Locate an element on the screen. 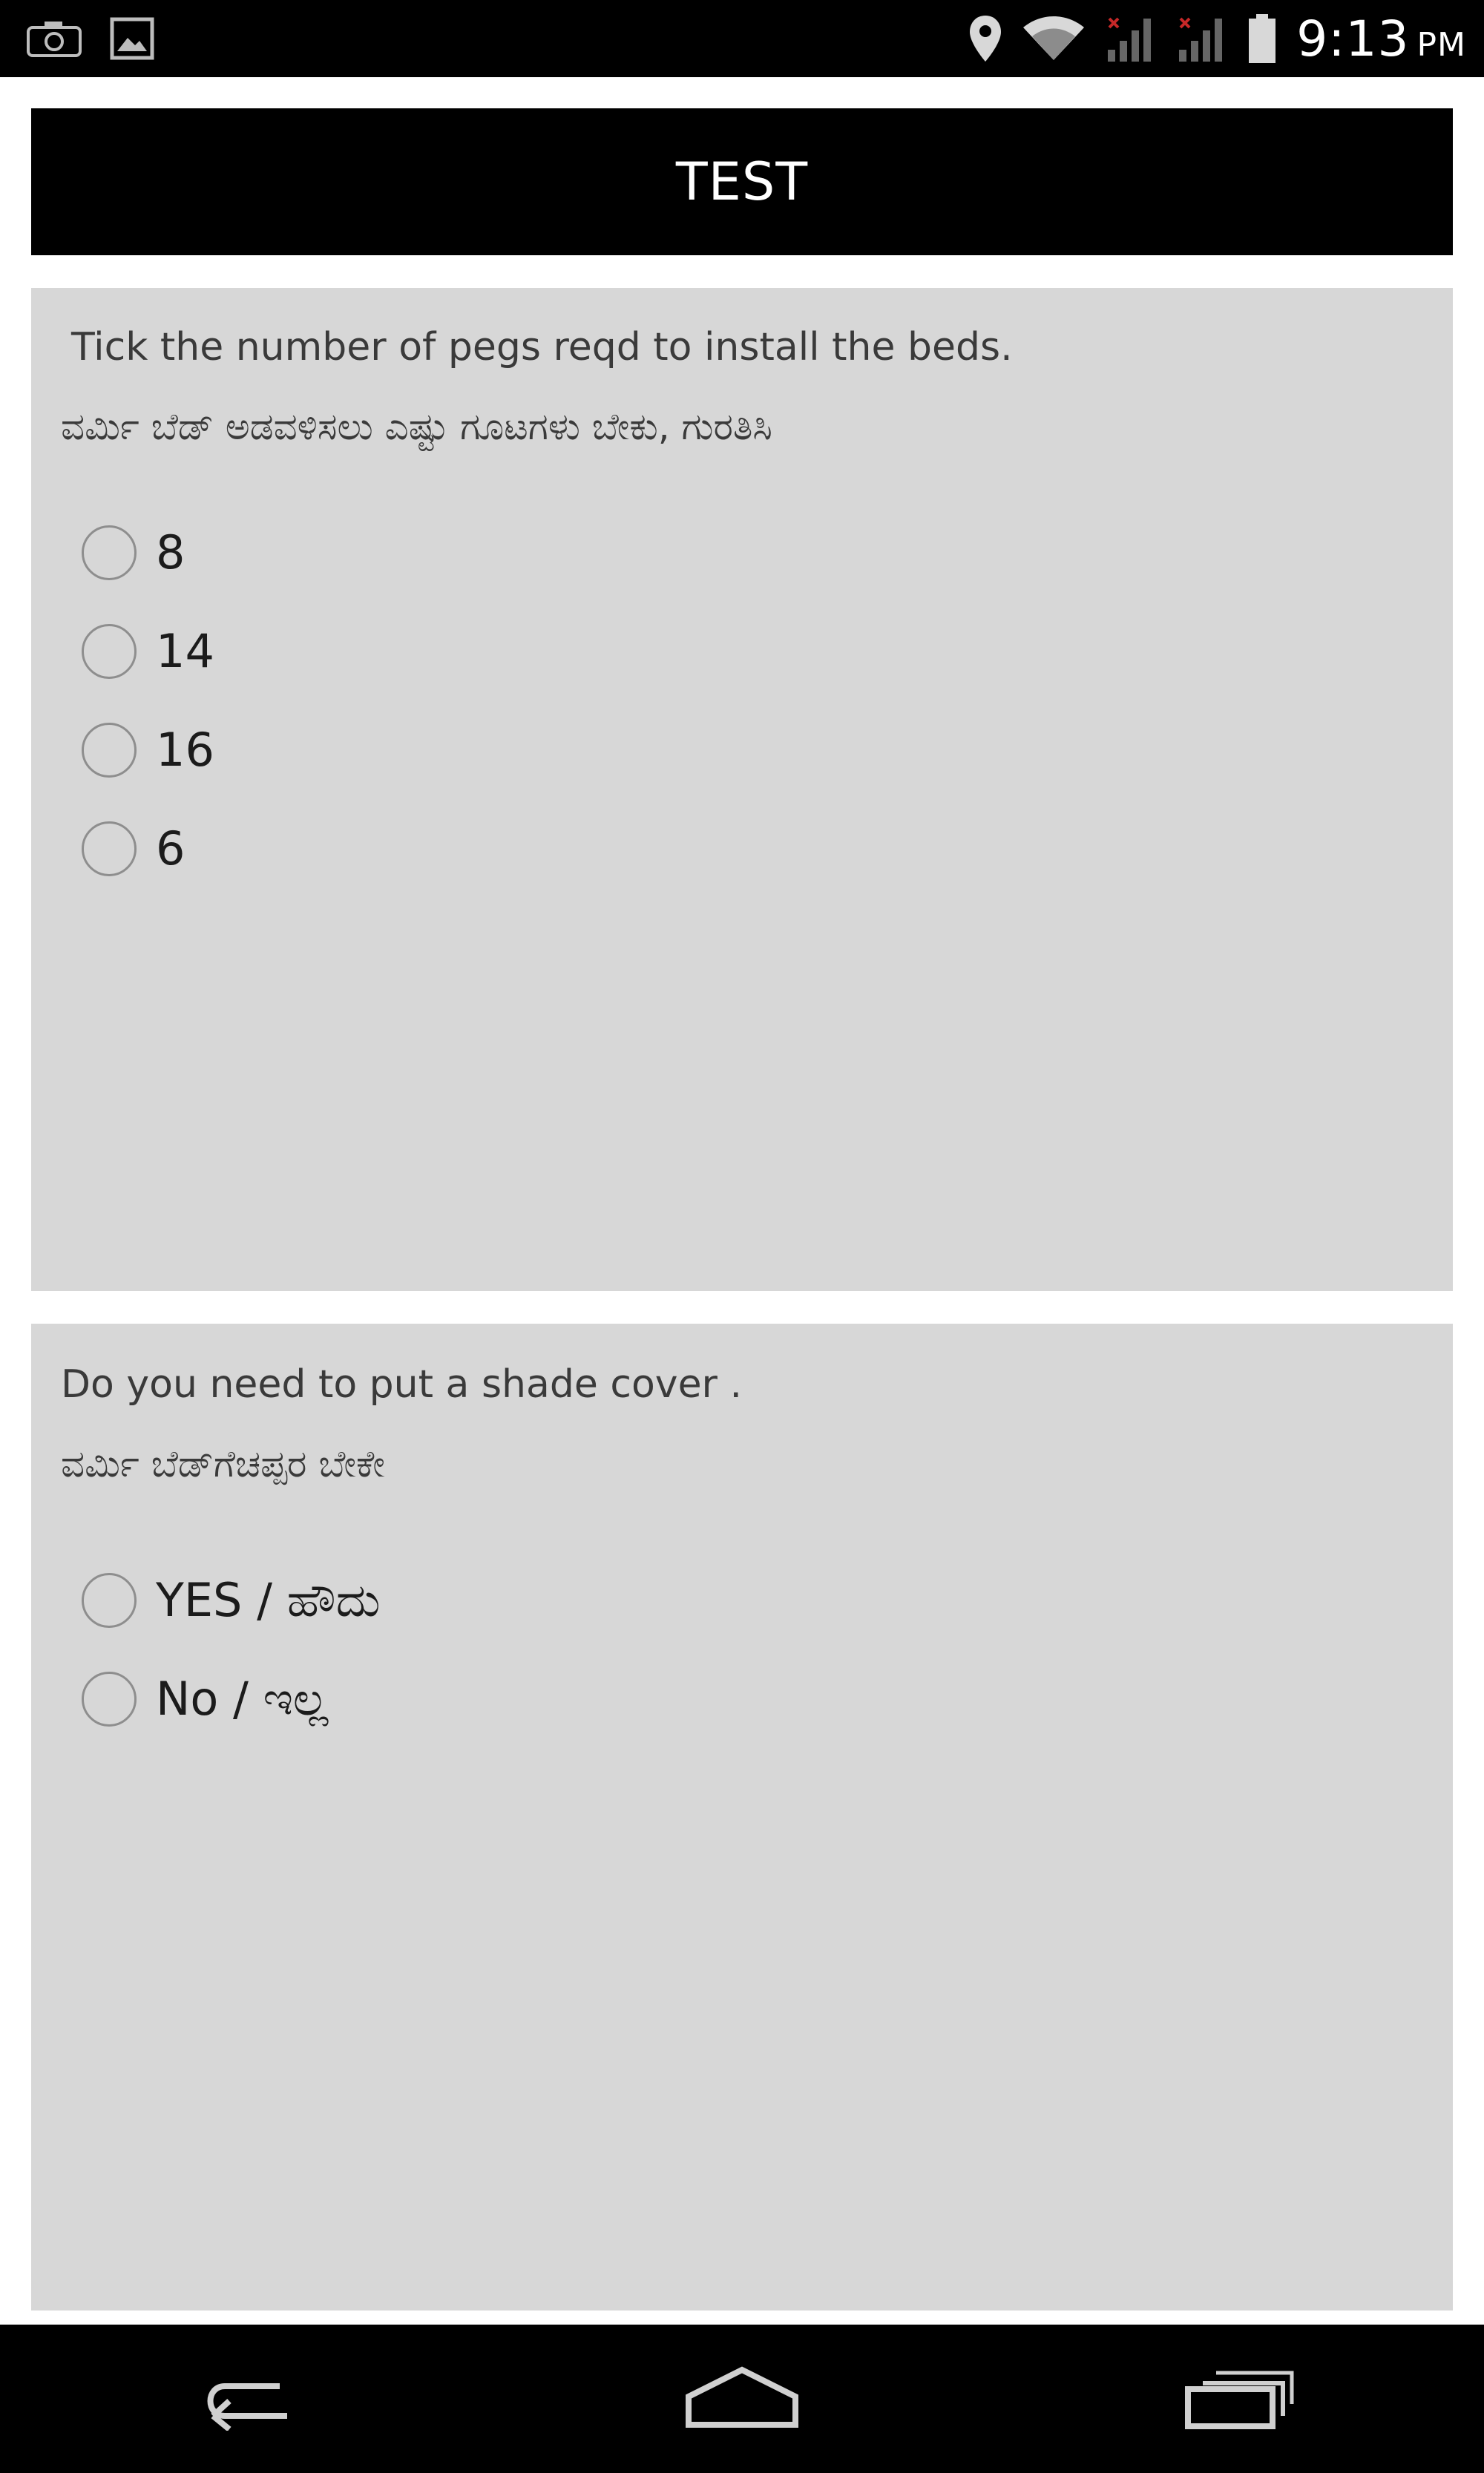 This screenshot has width=1484, height=2473. home-button is located at coordinates (742, 2399).